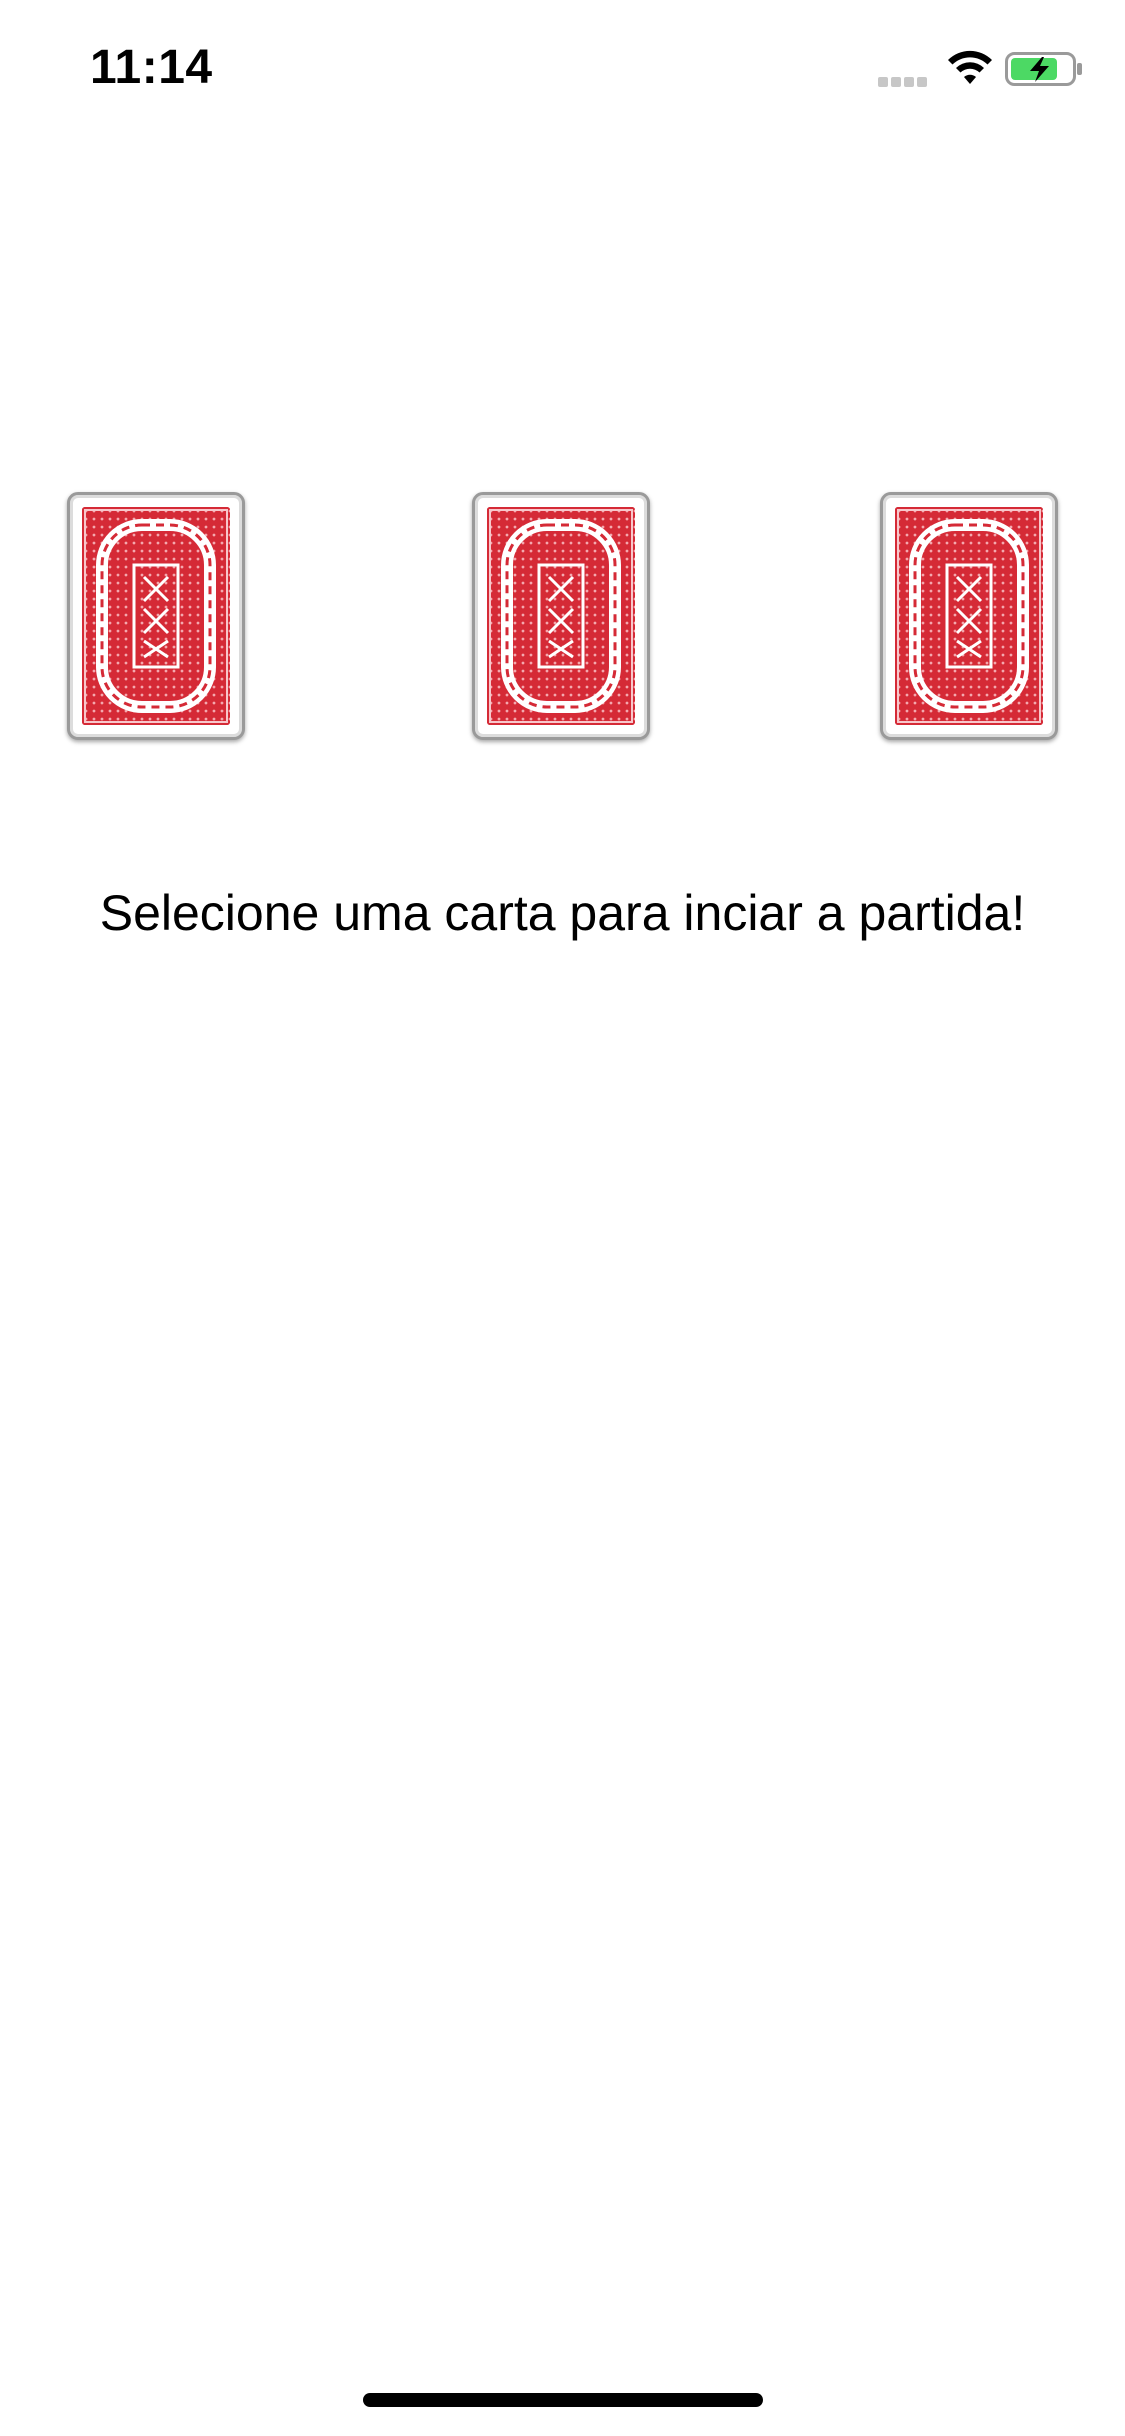 The width and height of the screenshot is (1125, 2436). I want to click on cellular-signal-icon, so click(906, 81).